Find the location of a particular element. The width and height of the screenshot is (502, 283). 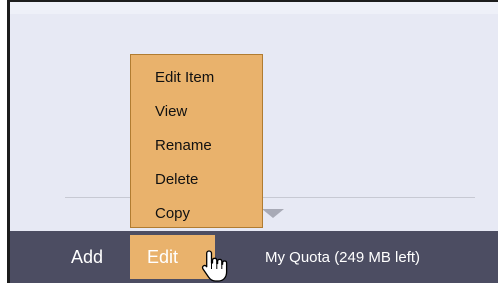

add-button: Add is located at coordinates (87, 257).